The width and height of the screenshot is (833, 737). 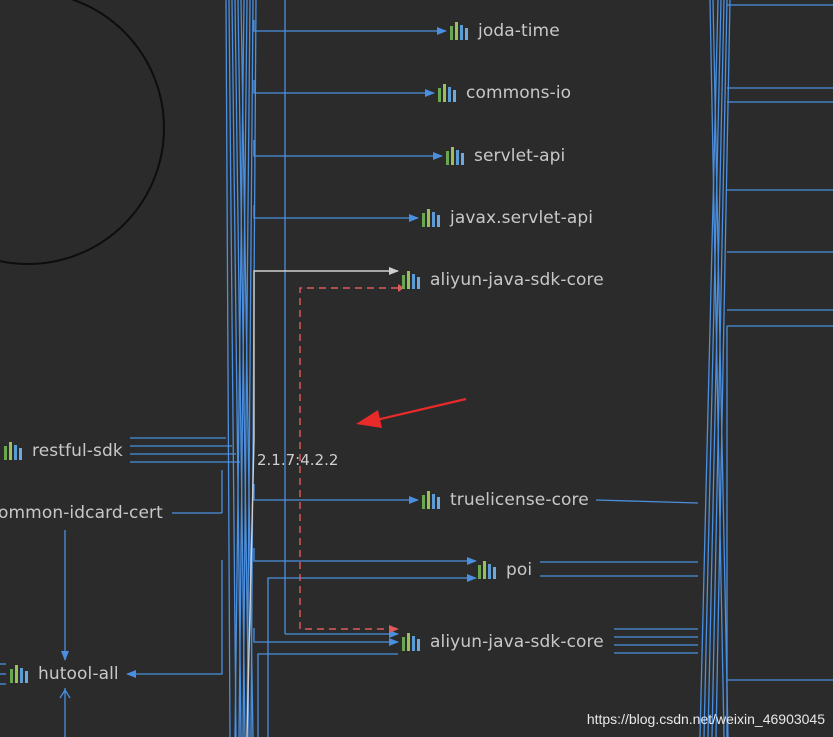 I want to click on node-label: truelicense-core, so click(x=519, y=500).